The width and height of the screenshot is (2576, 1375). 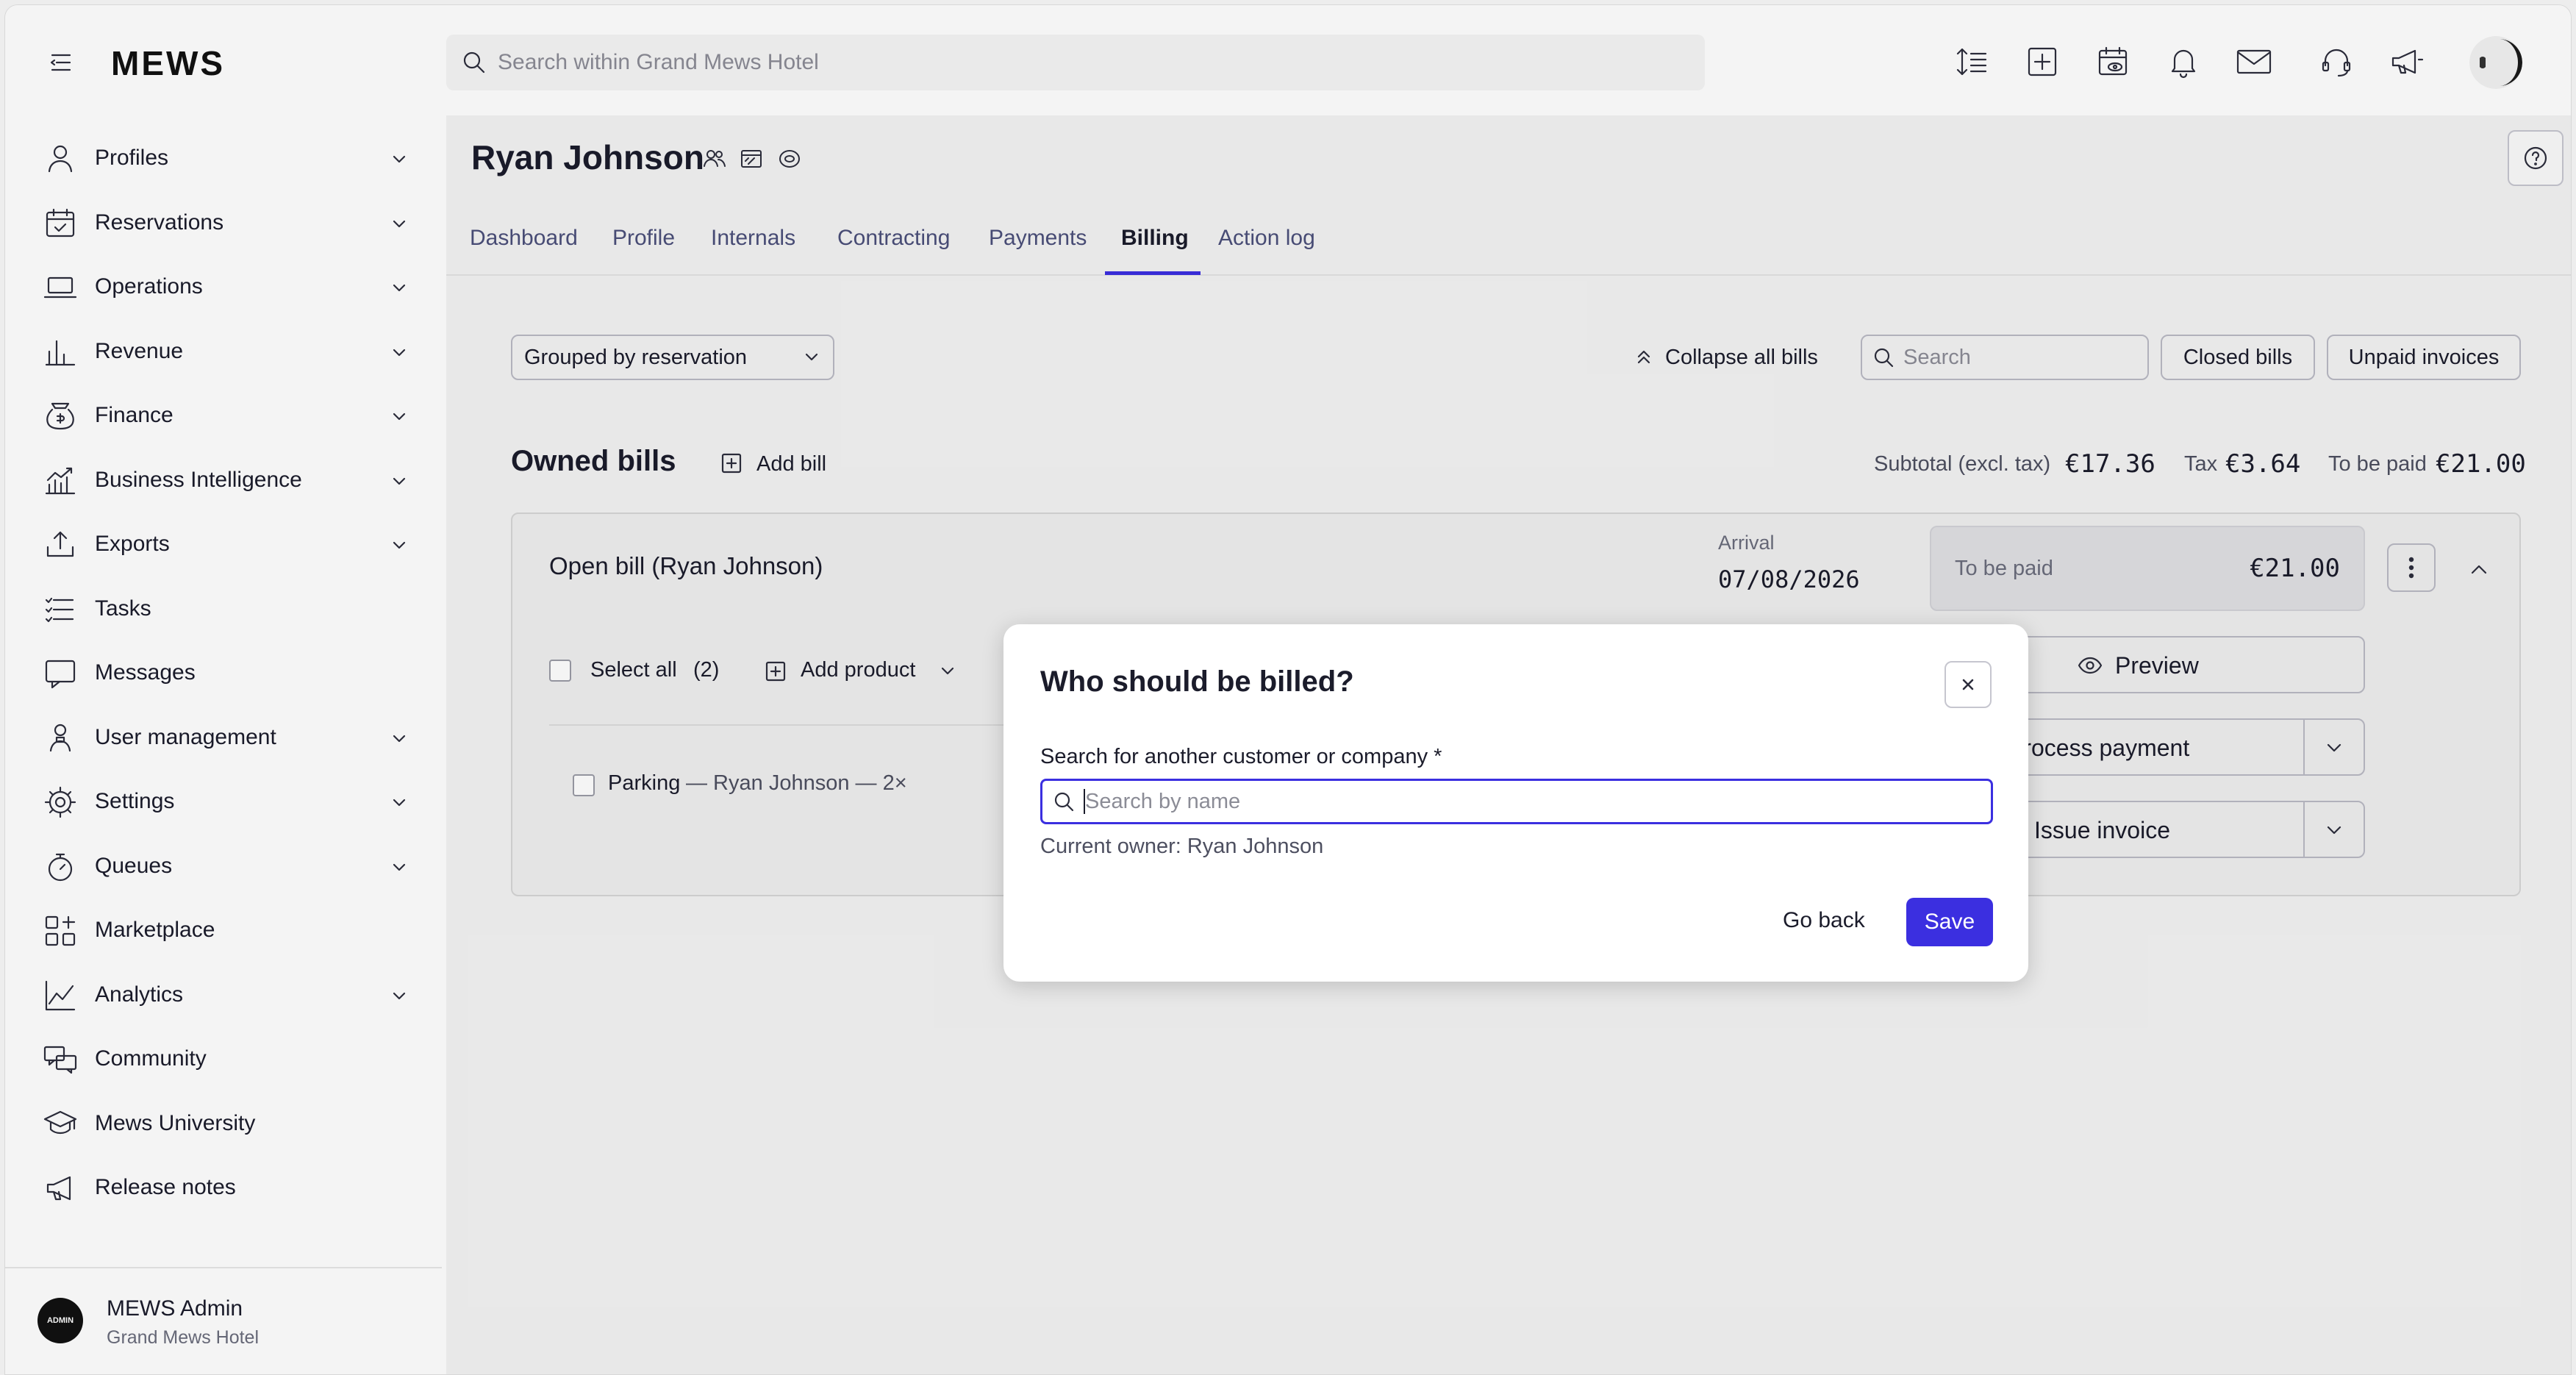 What do you see at coordinates (1197, 682) in the screenshot?
I see `dialog-title: Who should be billed?` at bounding box center [1197, 682].